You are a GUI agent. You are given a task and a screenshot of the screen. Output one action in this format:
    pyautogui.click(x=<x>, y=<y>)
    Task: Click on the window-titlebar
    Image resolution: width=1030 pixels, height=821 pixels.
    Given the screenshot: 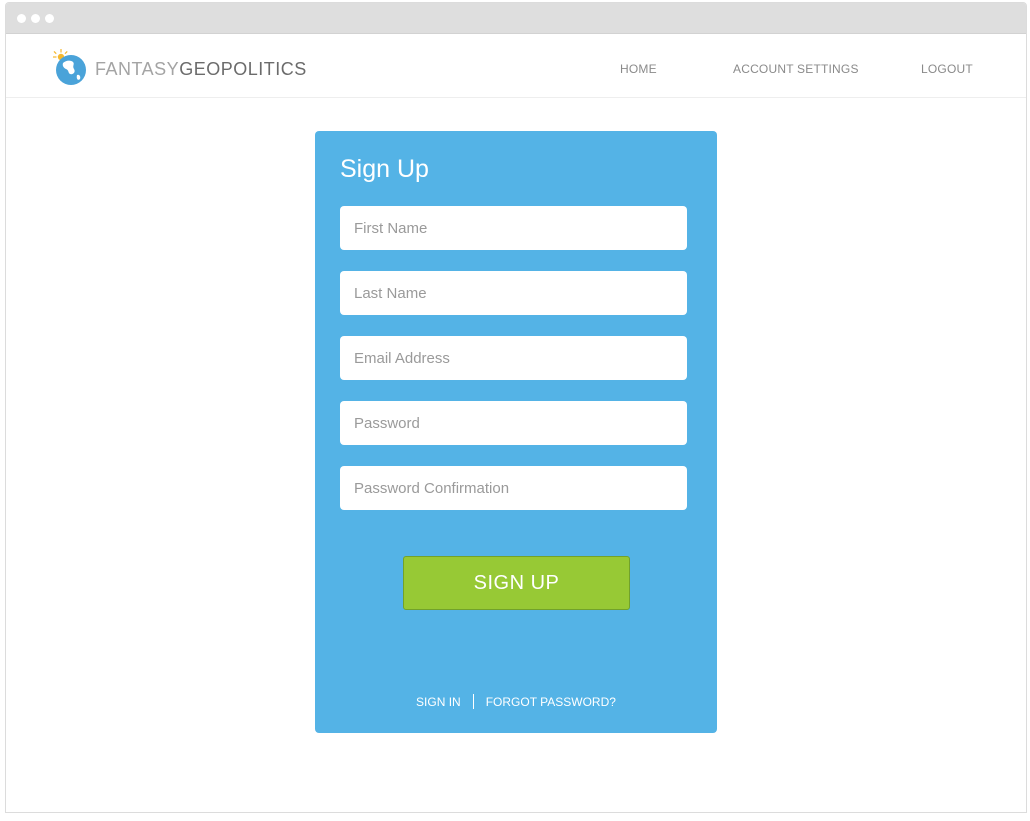 What is the action you would take?
    pyautogui.click(x=516, y=18)
    